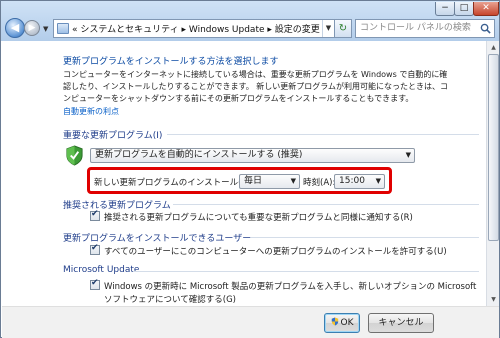  Describe the element at coordinates (493, 47) in the screenshot. I see `scroll-up-arrow: ▲` at that location.